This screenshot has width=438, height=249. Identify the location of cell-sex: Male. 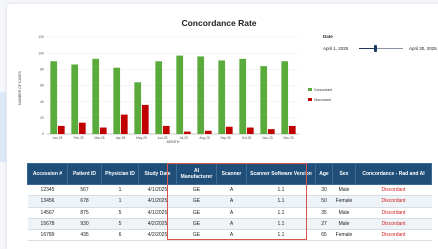
(344, 224).